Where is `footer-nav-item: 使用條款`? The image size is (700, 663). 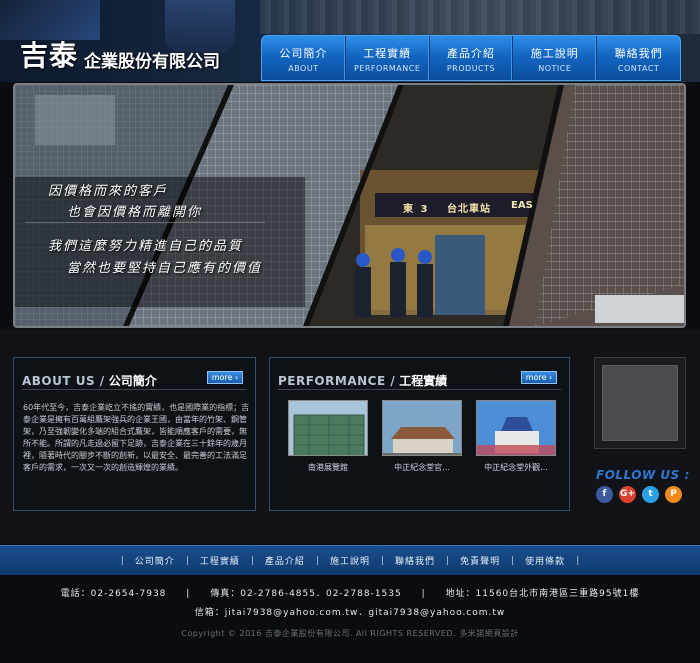
footer-nav-item: 使用條款 is located at coordinates (545, 560).